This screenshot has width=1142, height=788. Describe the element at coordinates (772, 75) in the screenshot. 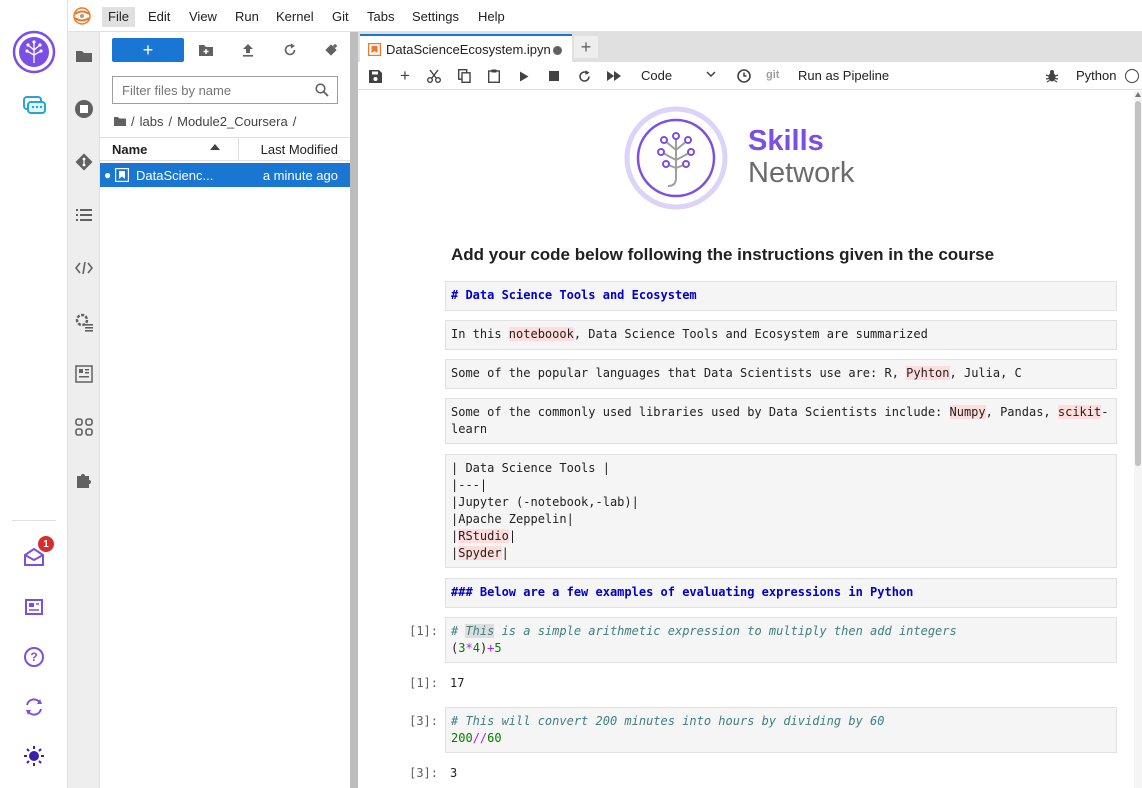

I see `git-diff-button: git` at that location.